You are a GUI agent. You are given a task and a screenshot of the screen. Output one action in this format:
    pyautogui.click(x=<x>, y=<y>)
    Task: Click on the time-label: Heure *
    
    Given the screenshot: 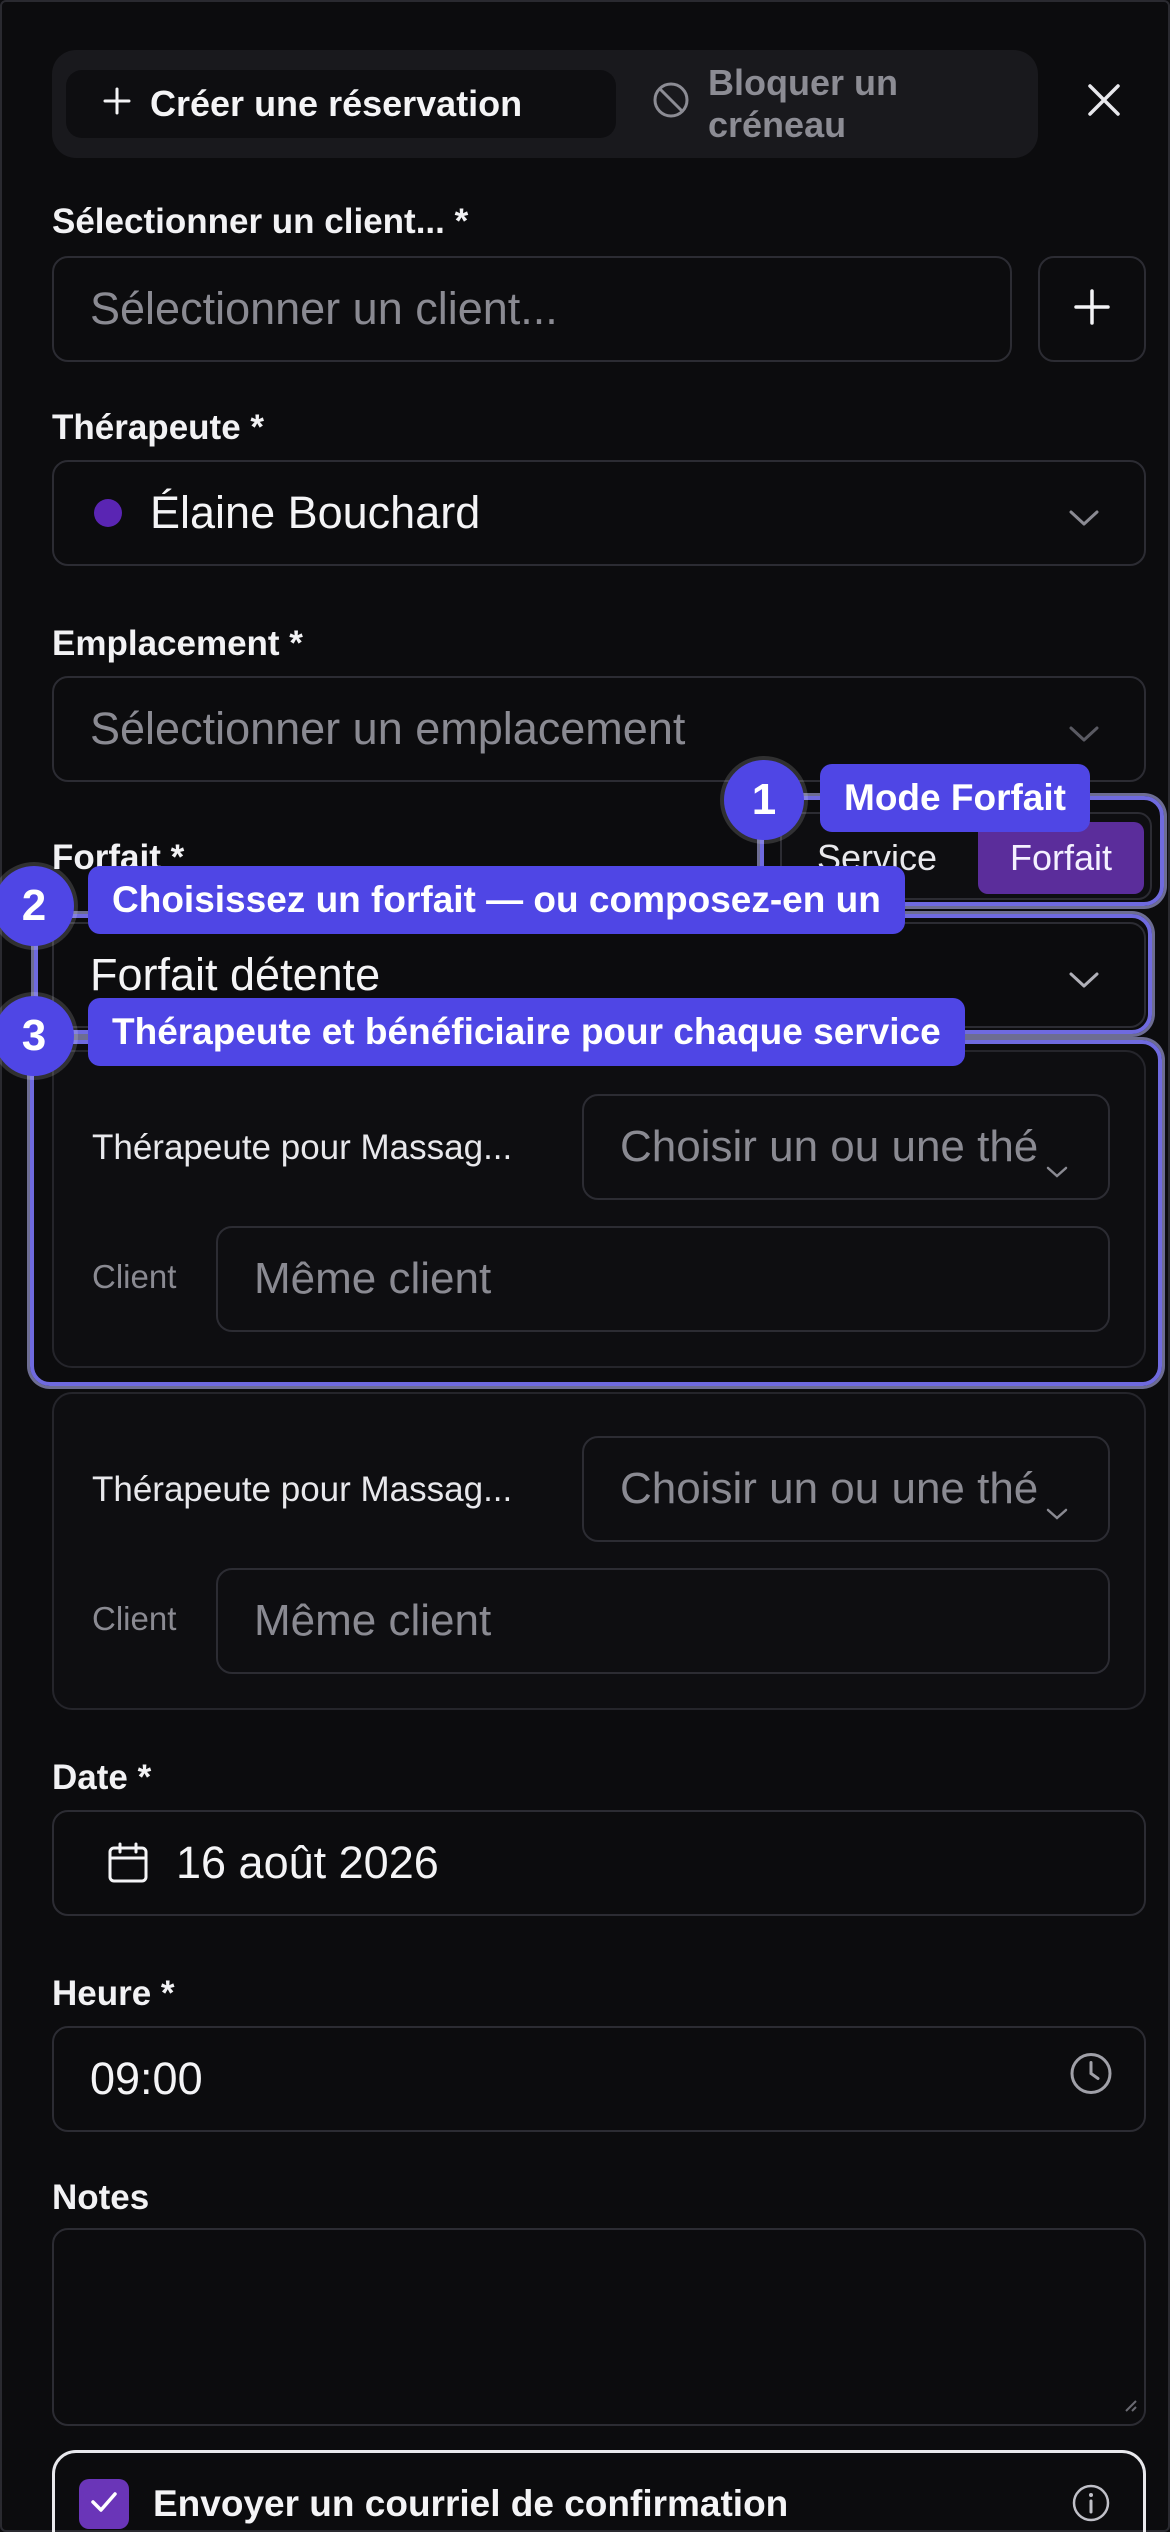 What is the action you would take?
    pyautogui.click(x=113, y=1993)
    